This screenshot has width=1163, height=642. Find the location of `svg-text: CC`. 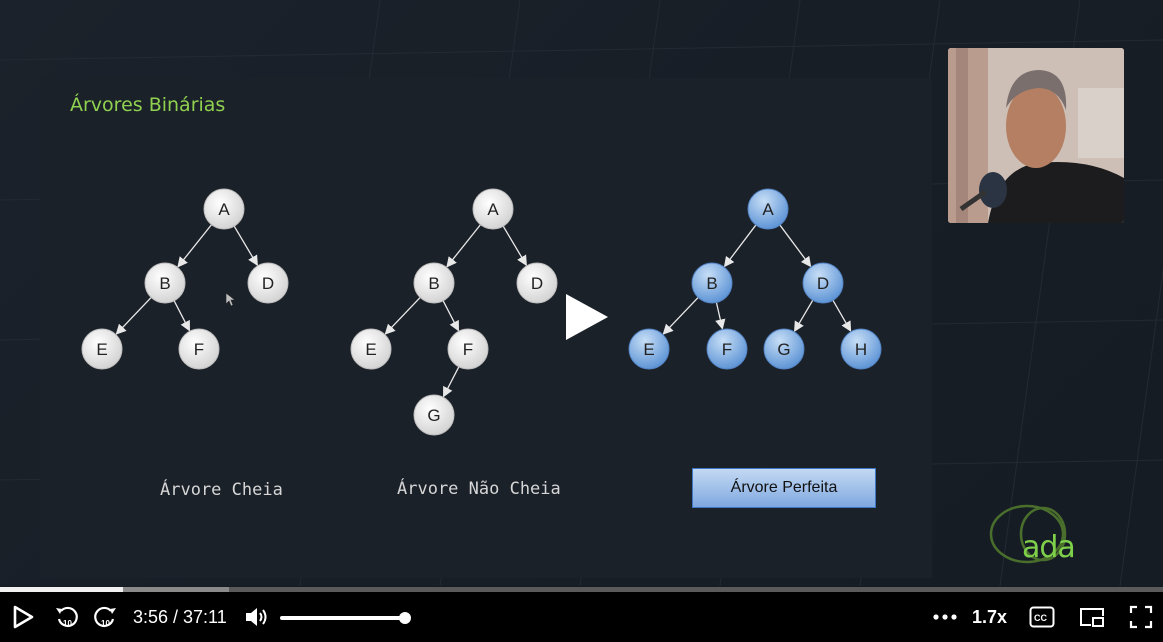

svg-text: CC is located at coordinates (1040, 618).